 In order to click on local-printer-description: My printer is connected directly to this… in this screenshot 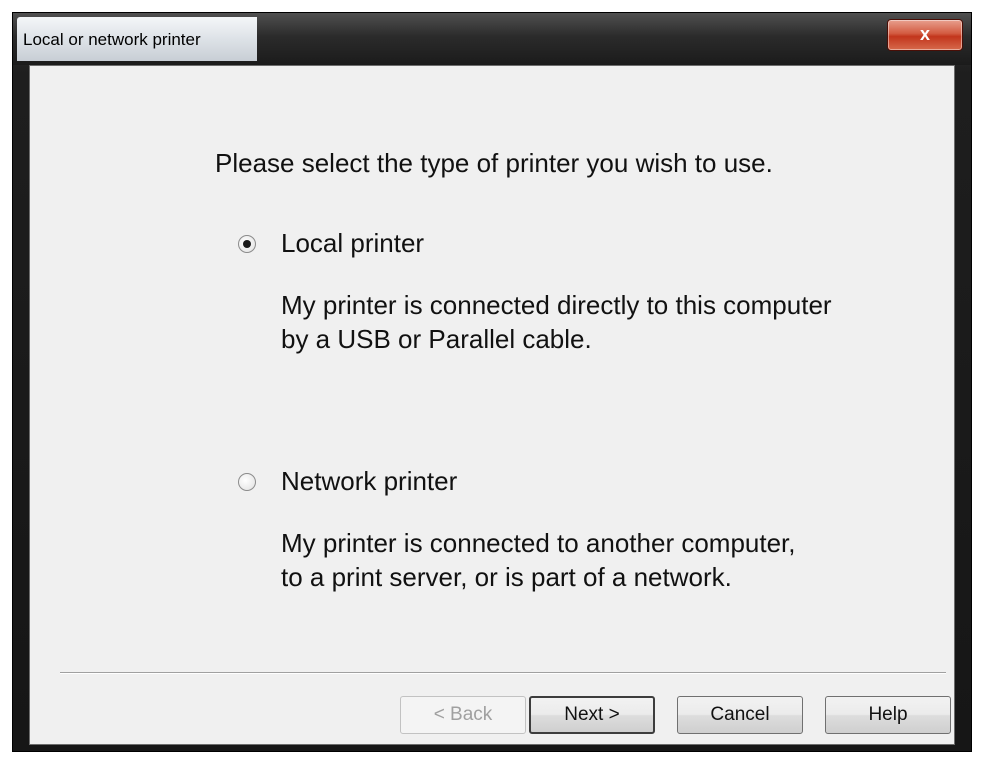, I will do `click(556, 322)`.